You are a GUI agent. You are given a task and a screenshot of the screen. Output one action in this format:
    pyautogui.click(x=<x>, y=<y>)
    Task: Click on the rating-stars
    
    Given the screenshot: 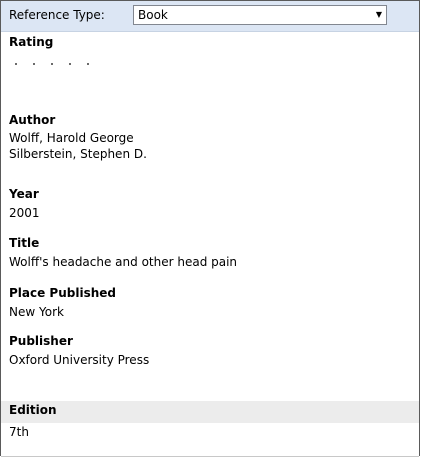 What is the action you would take?
    pyautogui.click(x=54, y=64)
    